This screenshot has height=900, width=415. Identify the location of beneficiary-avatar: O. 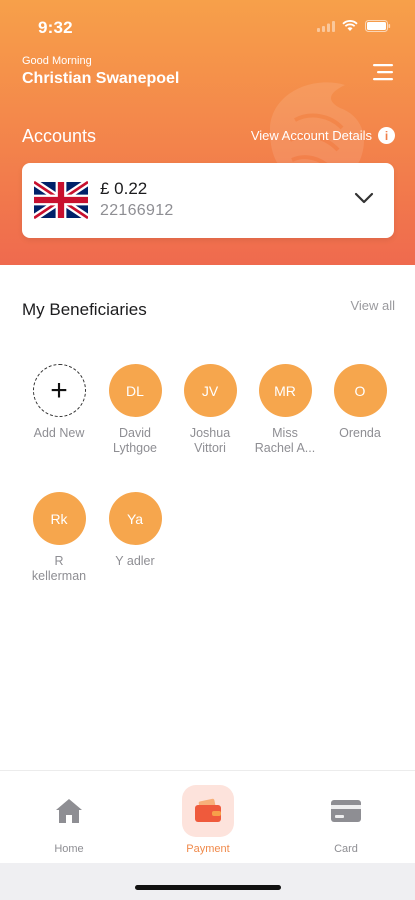
(360, 390).